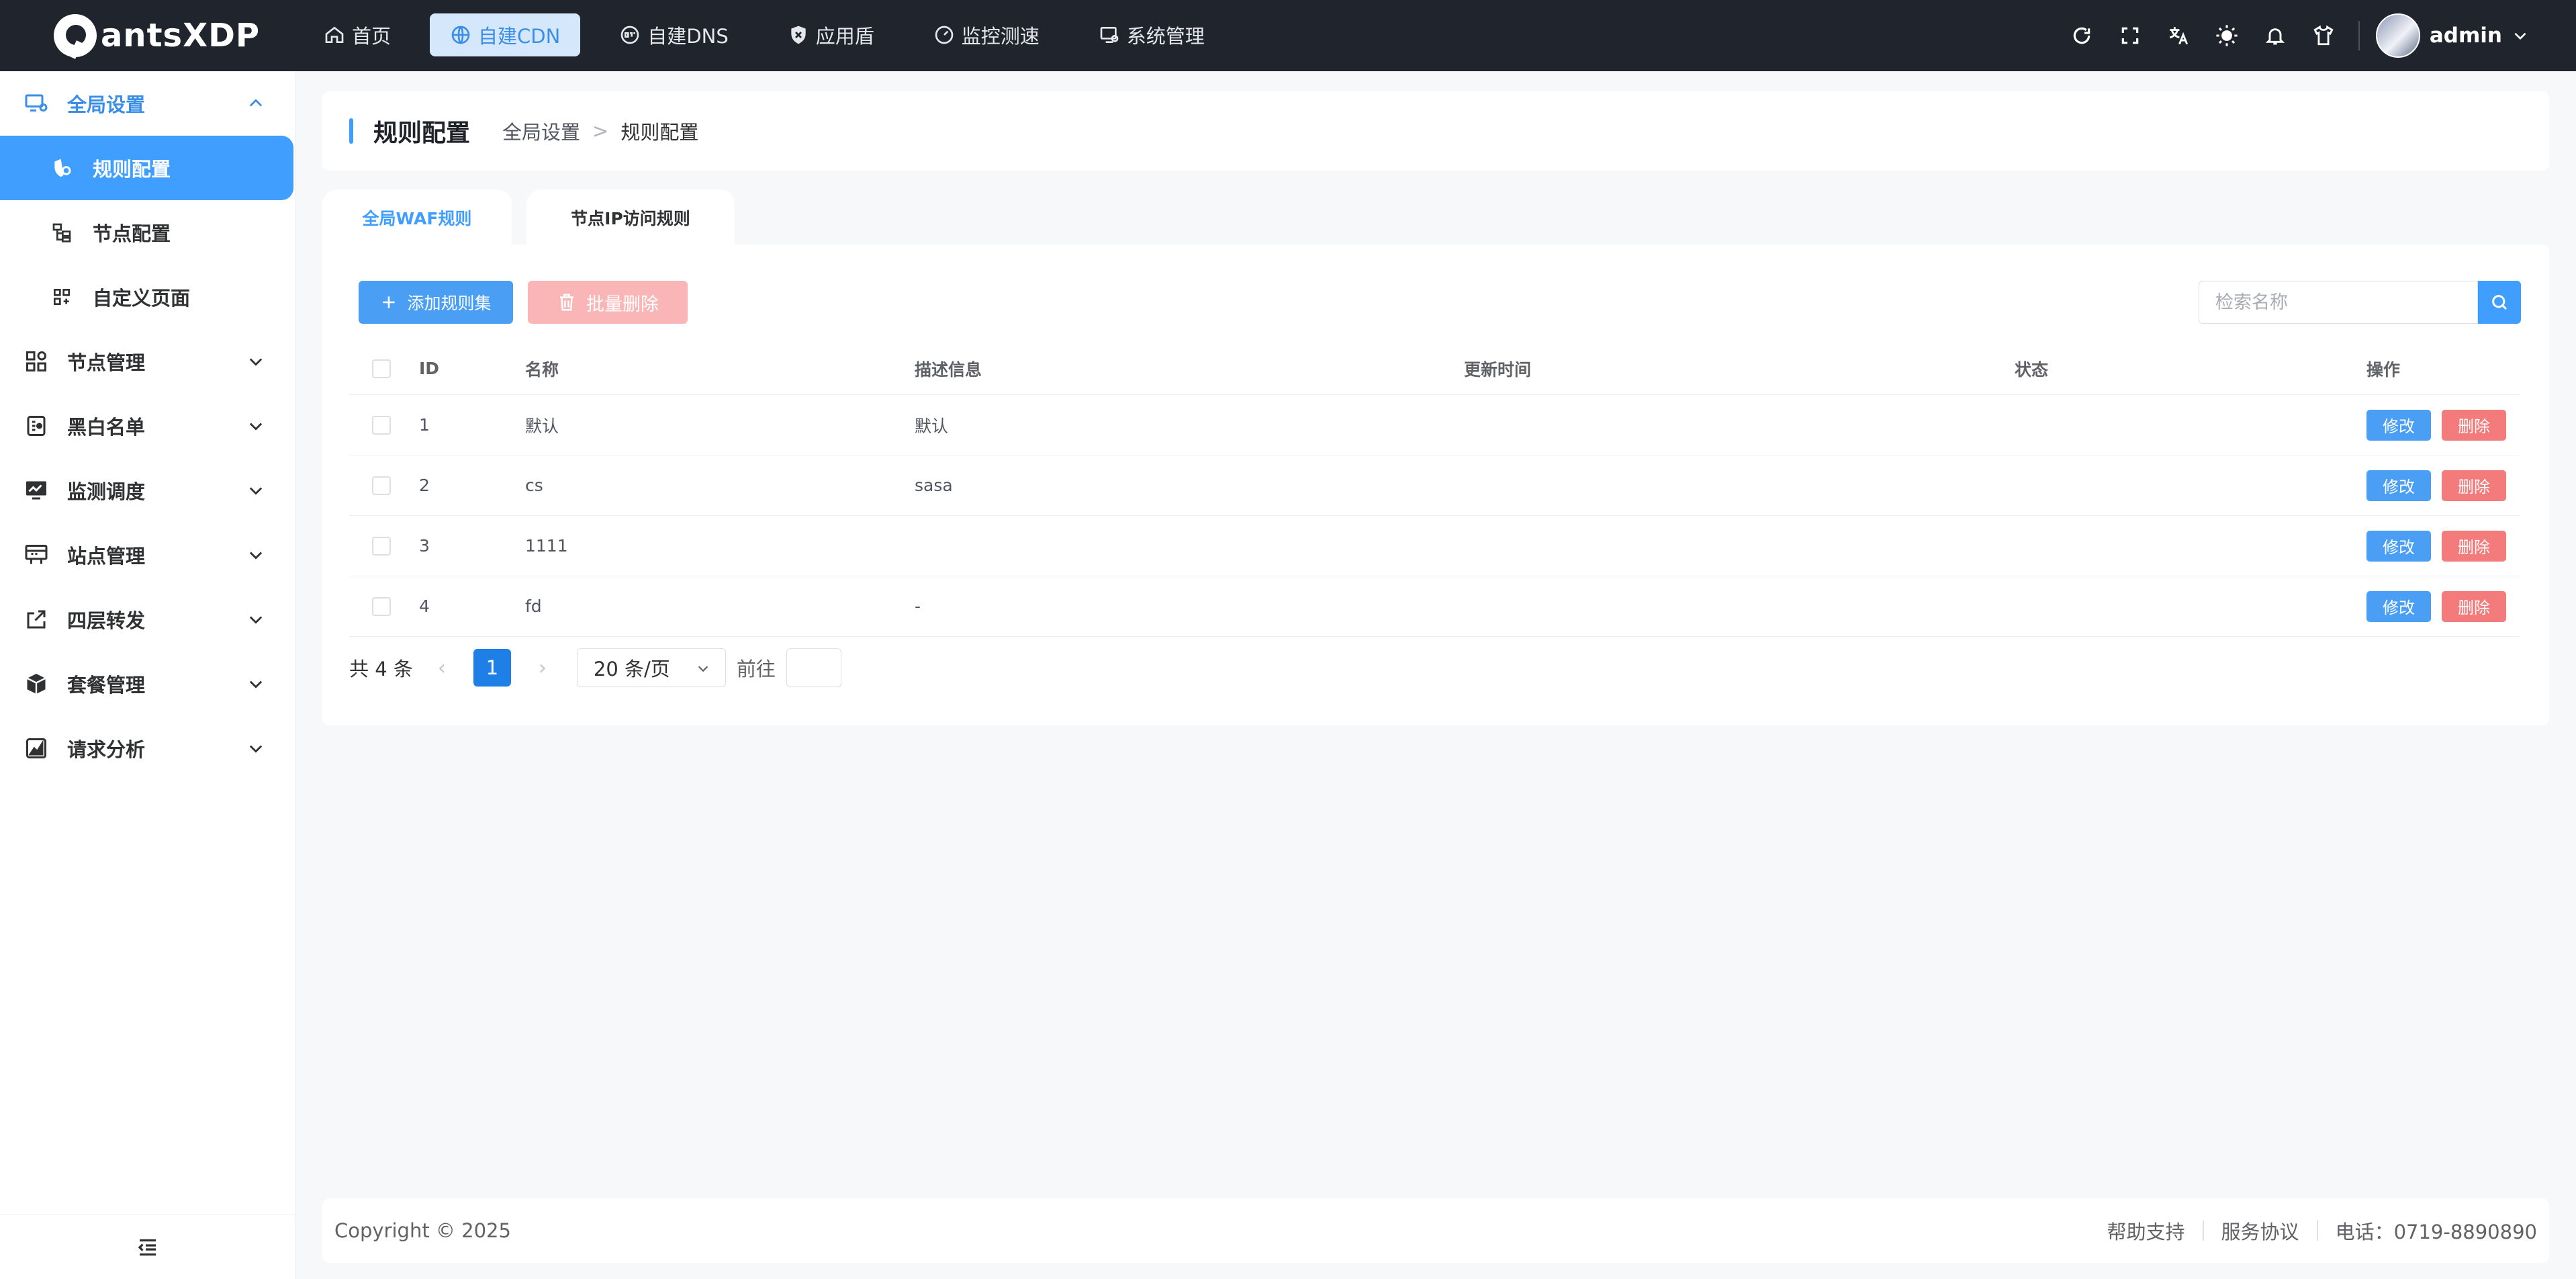 The height and width of the screenshot is (1279, 2576). What do you see at coordinates (436, 302) in the screenshot?
I see `add-ruleset-button: 添加规则集` at bounding box center [436, 302].